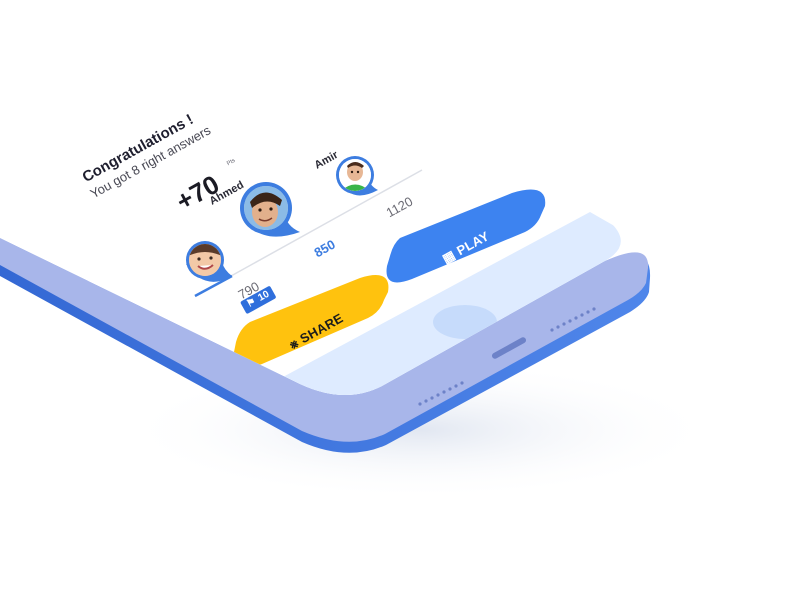 This screenshot has height=600, width=800. Describe the element at coordinates (355, 175) in the screenshot. I see `boy-avatar-small` at that location.